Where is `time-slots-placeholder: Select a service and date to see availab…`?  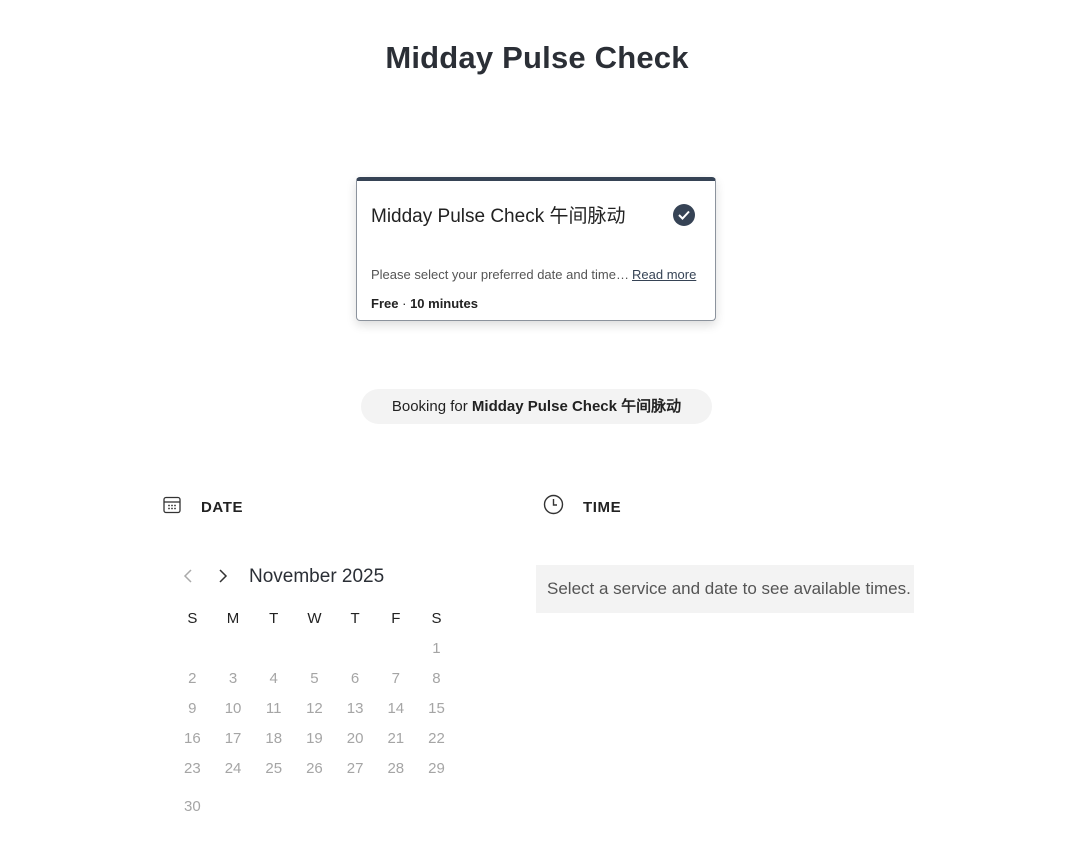
time-slots-placeholder: Select a service and date to see availab… is located at coordinates (725, 589).